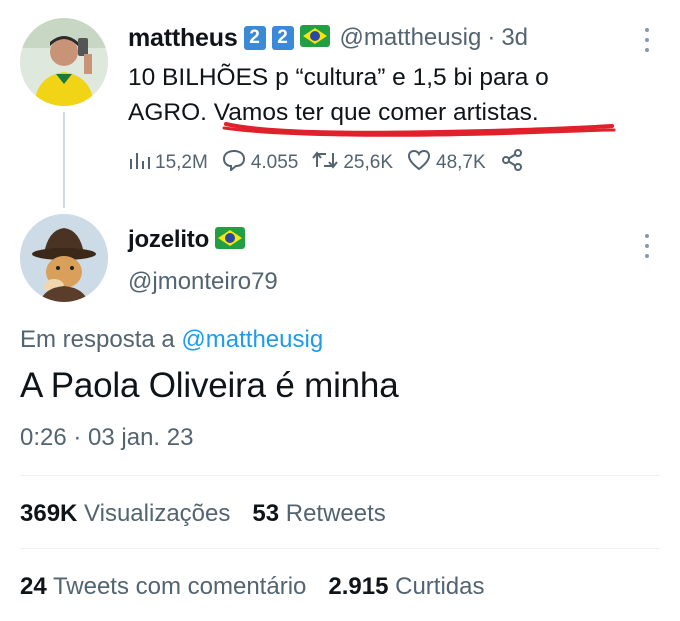 The image size is (680, 621). I want to click on red-underline-annotation, so click(419, 129).